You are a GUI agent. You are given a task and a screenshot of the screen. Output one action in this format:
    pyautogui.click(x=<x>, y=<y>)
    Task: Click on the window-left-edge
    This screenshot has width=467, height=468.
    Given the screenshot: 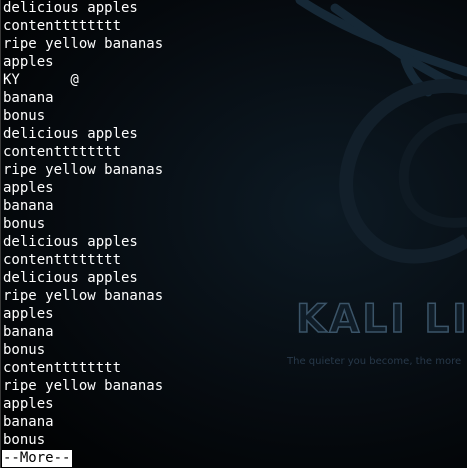 What is the action you would take?
    pyautogui.click(x=0, y=234)
    